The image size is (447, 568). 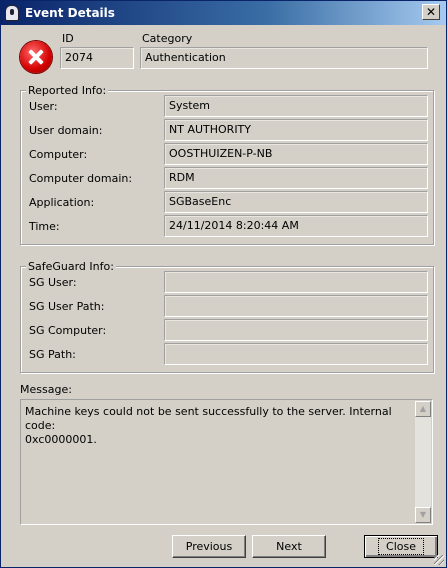 What do you see at coordinates (70, 13) in the screenshot?
I see `window-title: Event Details` at bounding box center [70, 13].